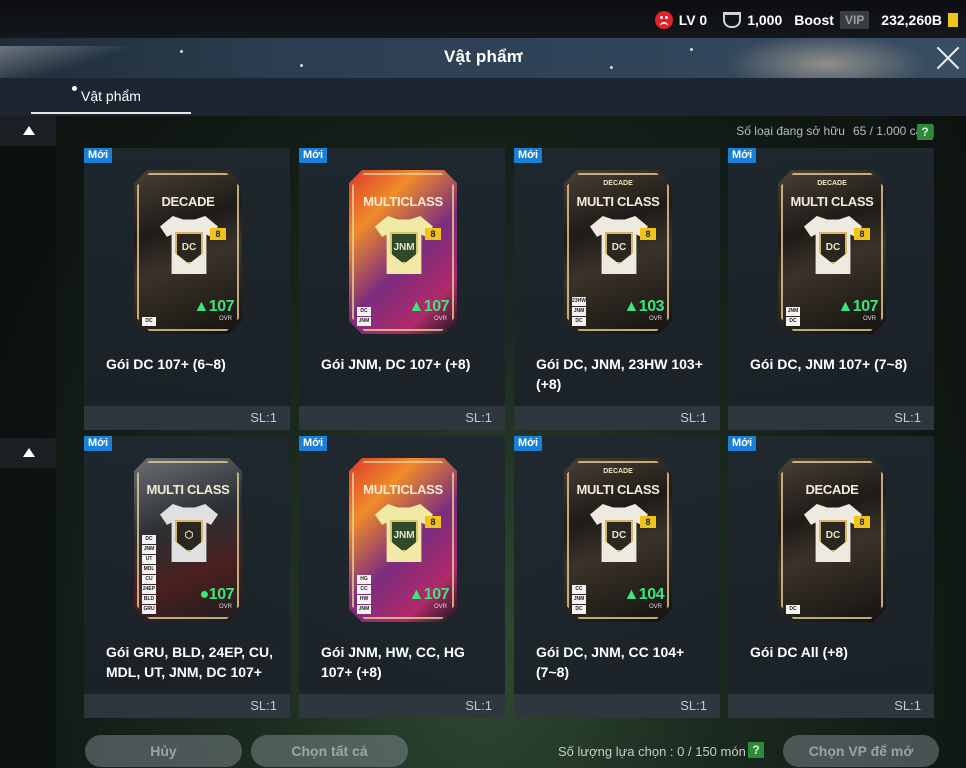 Image resolution: width=966 pixels, height=768 pixels. What do you see at coordinates (403, 540) in the screenshot?
I see `pack-image: MULTICLASS JNM 8 ▲107 OVR JNM HW CC HG` at bounding box center [403, 540].